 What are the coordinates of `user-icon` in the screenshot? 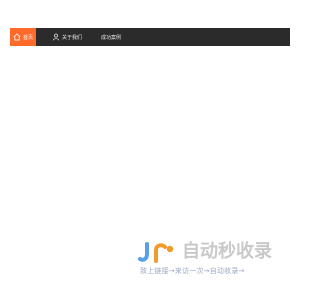 It's located at (56, 37).